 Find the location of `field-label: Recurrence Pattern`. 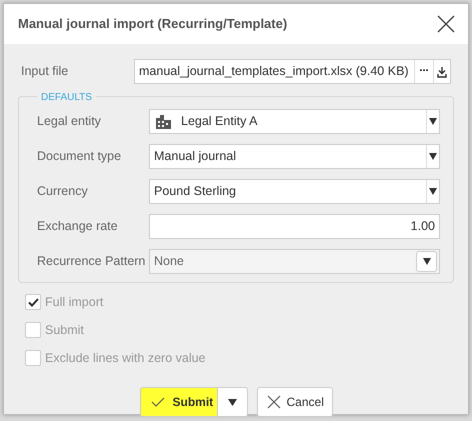

field-label: Recurrence Pattern is located at coordinates (91, 261).